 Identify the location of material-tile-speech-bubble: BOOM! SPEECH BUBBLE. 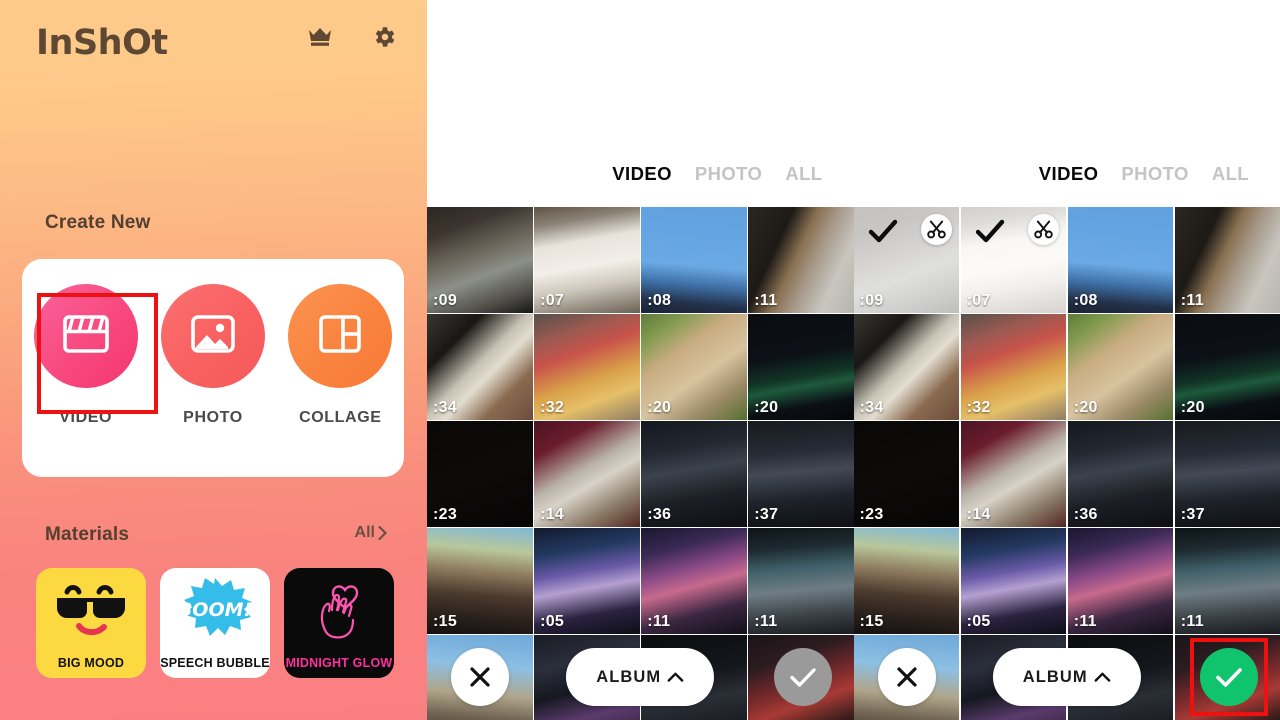
(215, 623).